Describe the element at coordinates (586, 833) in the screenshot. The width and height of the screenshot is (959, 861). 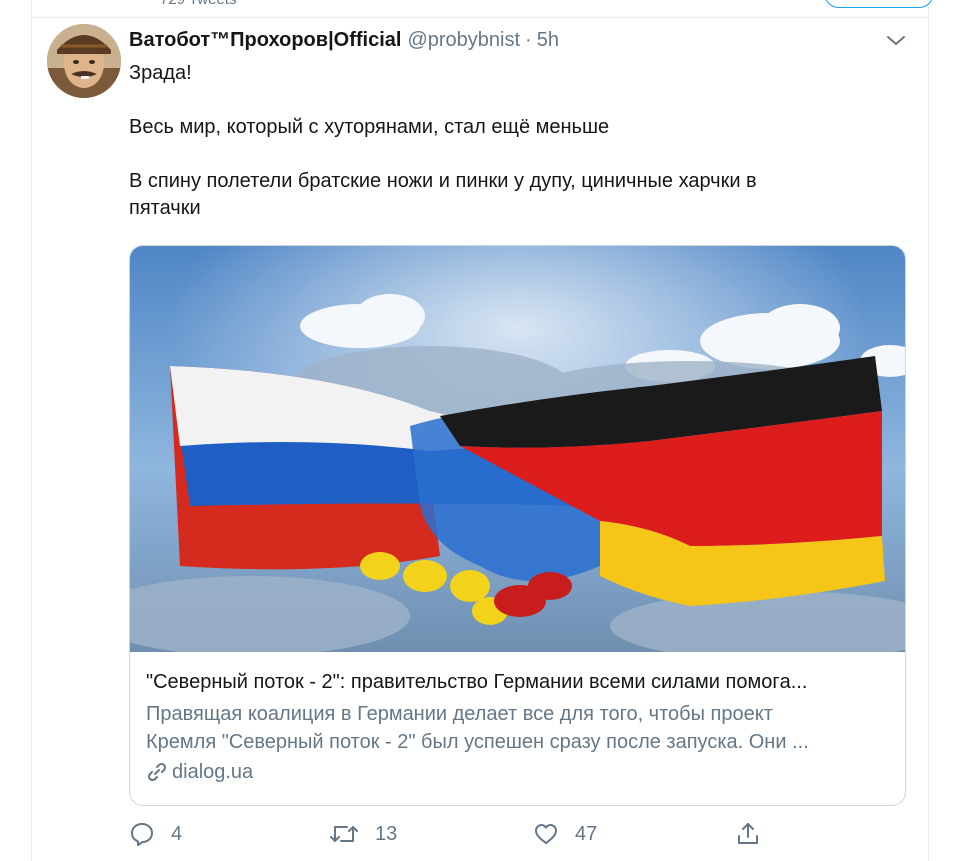
I see `like-count: 47` at that location.